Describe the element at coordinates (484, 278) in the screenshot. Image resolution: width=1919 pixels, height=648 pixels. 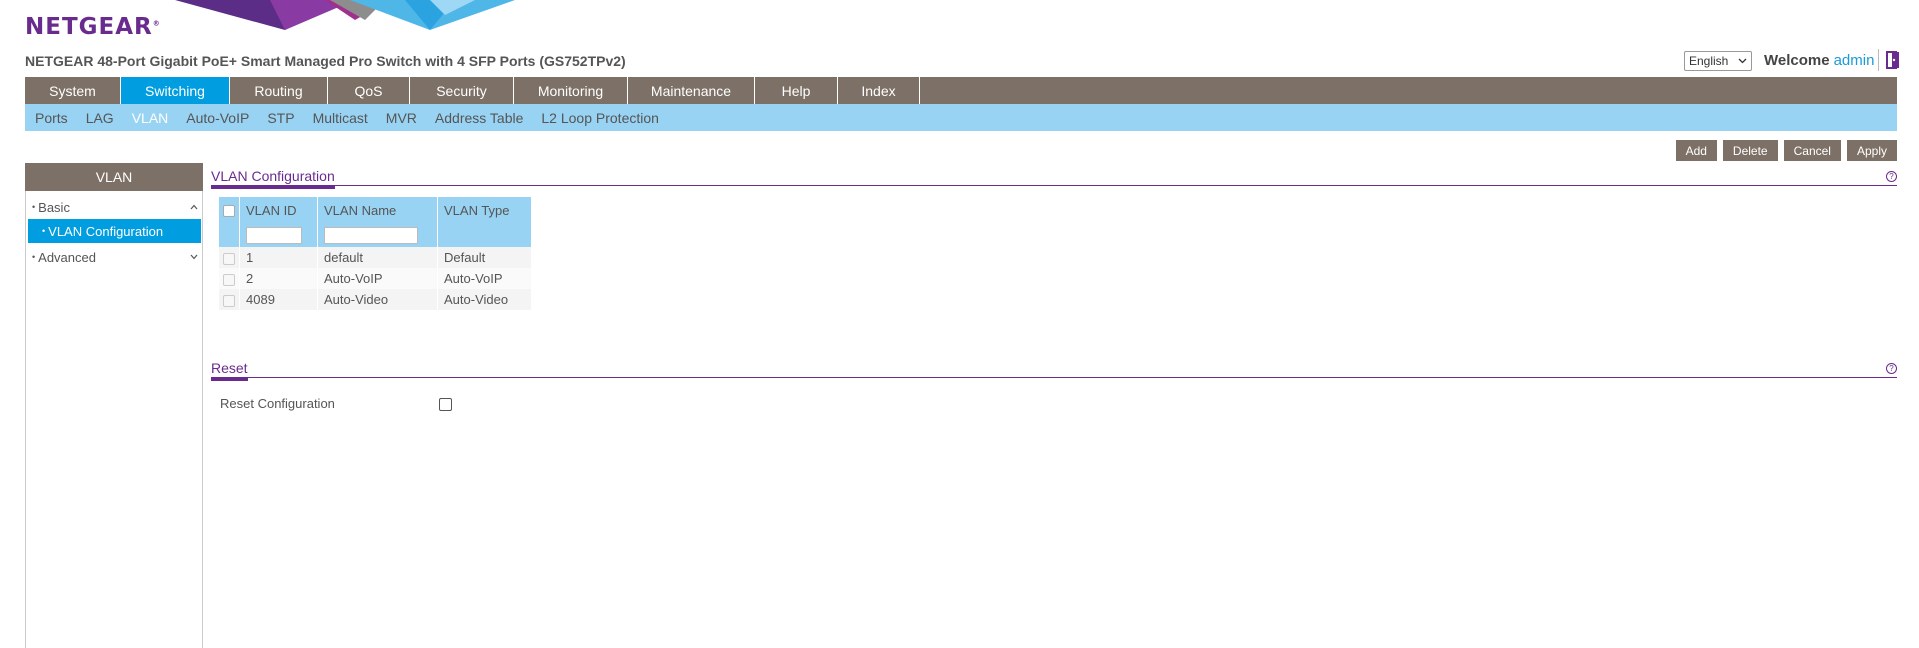
I see `cell-vlan-type: Auto-VoIP` at that location.